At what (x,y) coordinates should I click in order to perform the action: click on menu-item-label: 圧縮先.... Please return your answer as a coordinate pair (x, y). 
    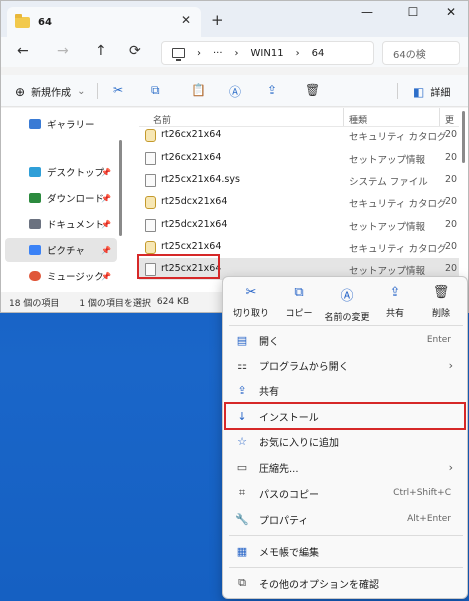
    Looking at the image, I should click on (279, 469).